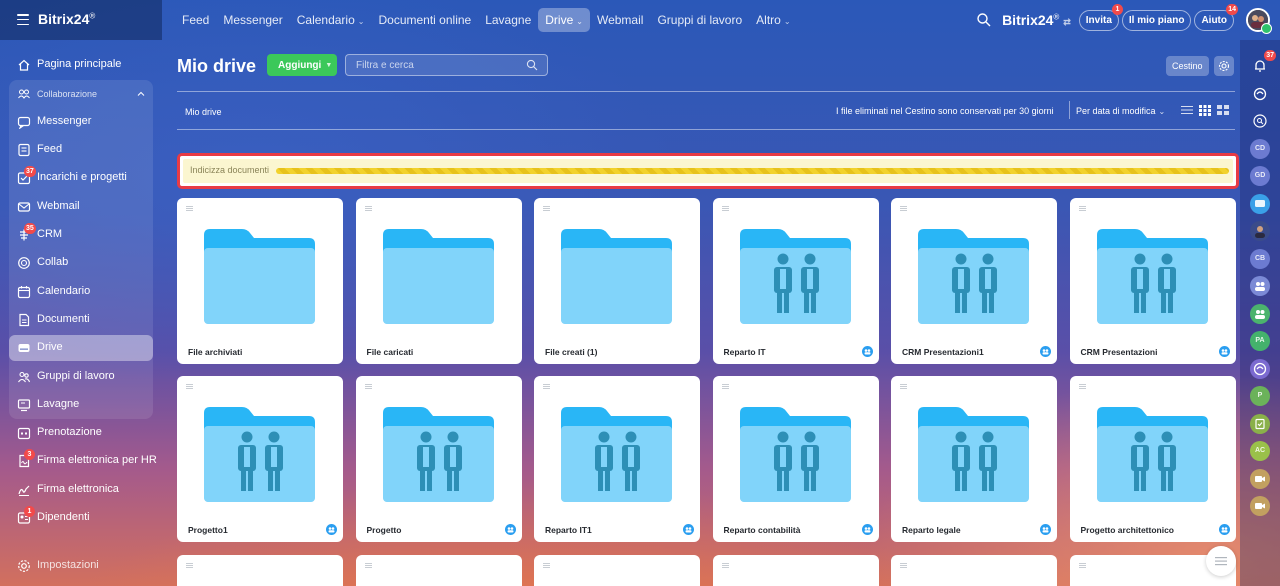  Describe the element at coordinates (1216, 17) in the screenshot. I see `help-button: Aiuto 14` at that location.